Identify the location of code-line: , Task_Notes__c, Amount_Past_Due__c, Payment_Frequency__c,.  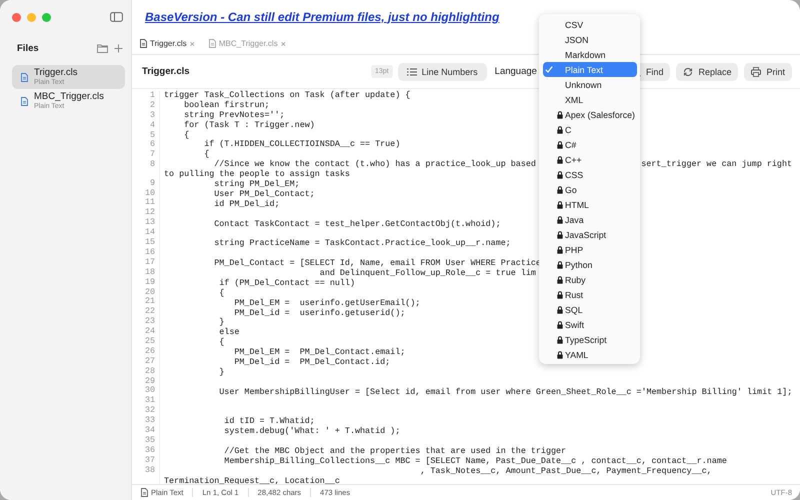
(565, 471).